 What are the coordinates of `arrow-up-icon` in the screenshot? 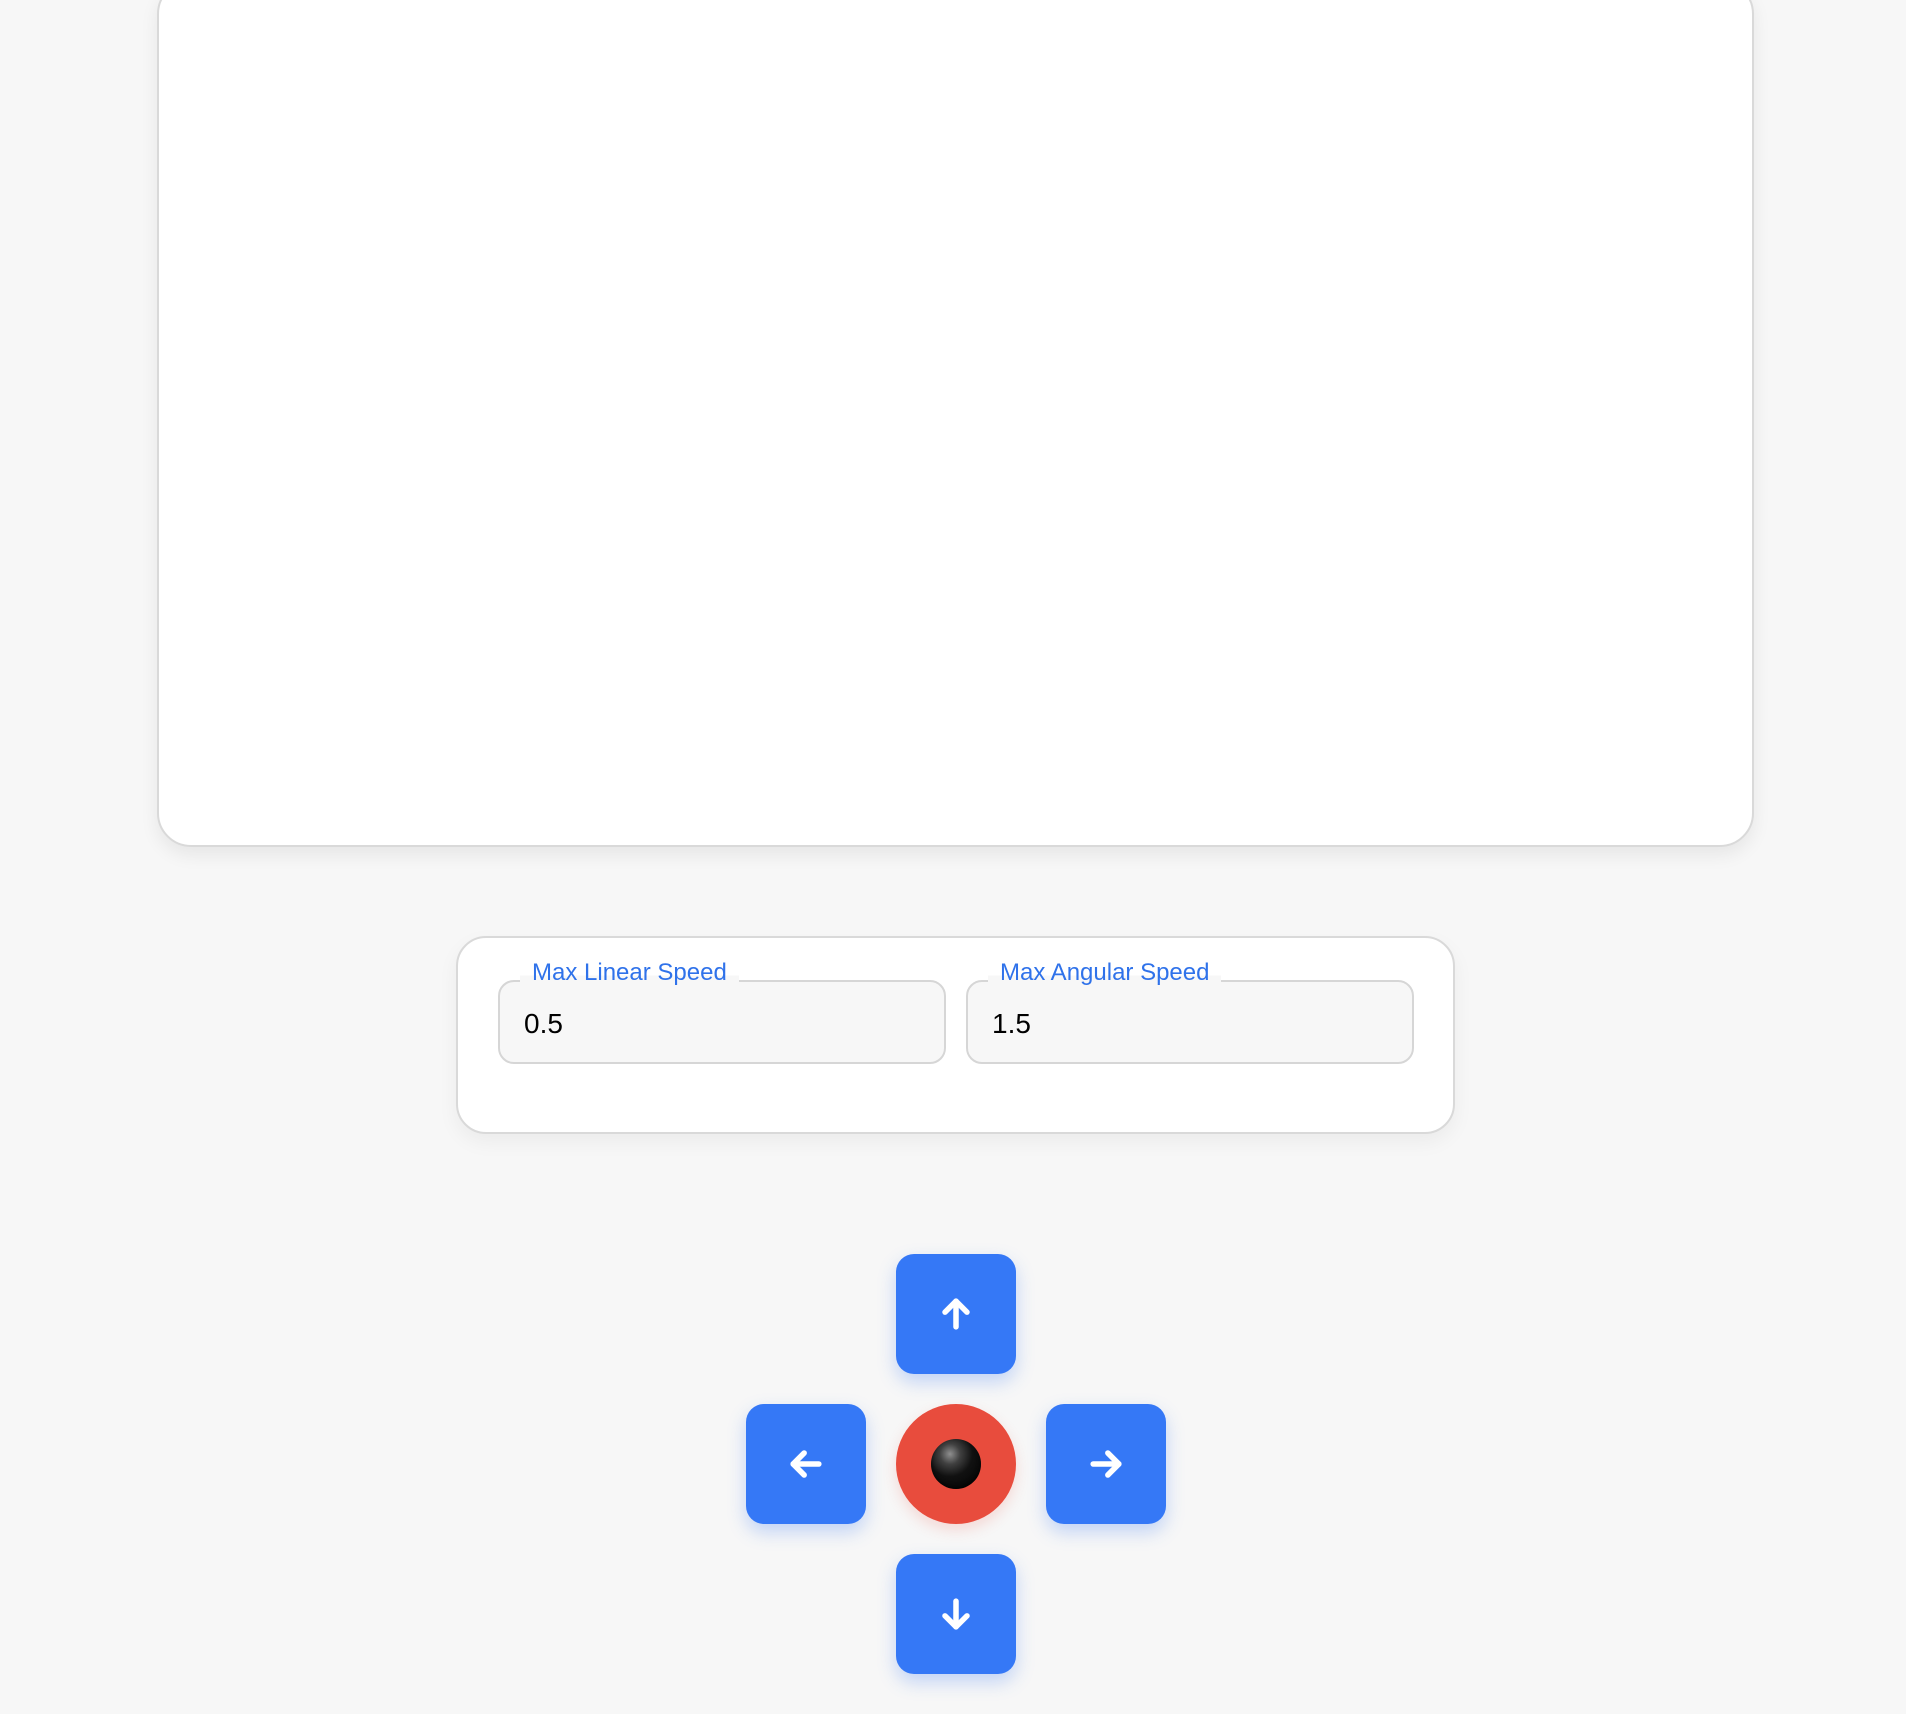 It's located at (956, 1314).